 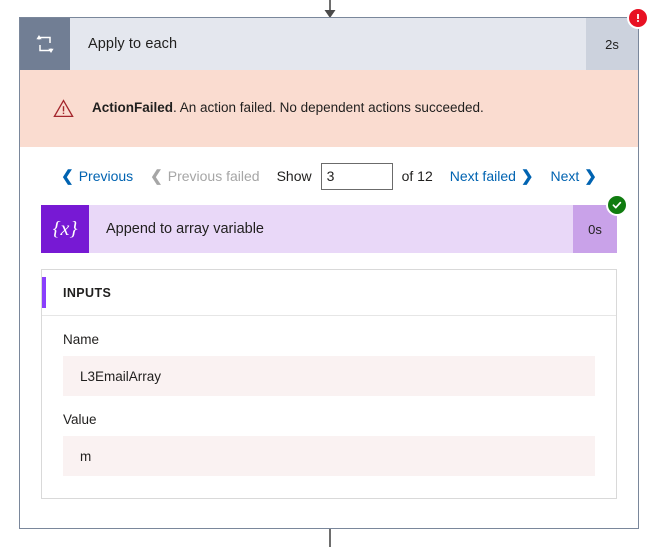 I want to click on next-button: Next ❯, so click(x=573, y=176).